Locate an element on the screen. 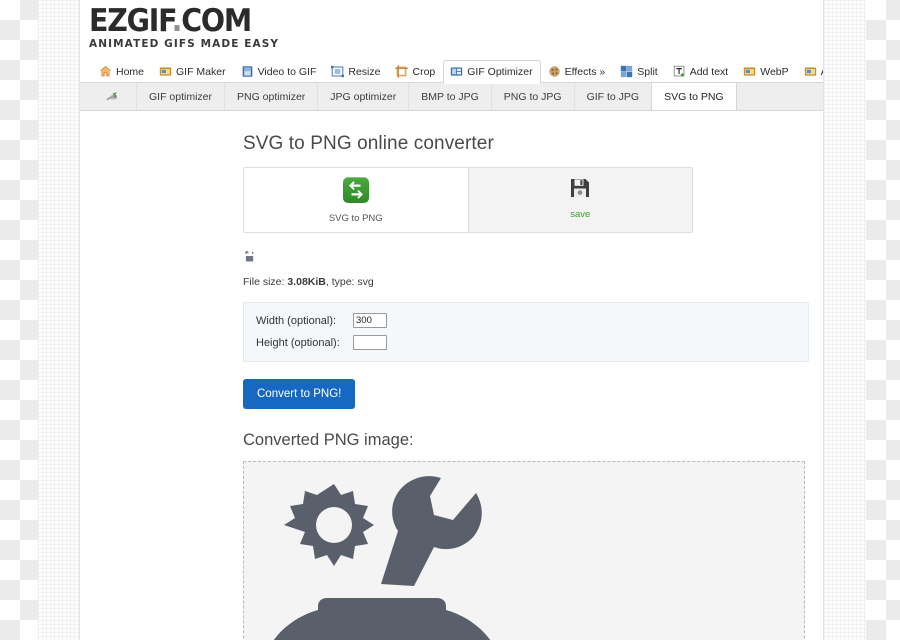 This screenshot has width=900, height=640. nav-item-resize: Resize is located at coordinates (356, 71).